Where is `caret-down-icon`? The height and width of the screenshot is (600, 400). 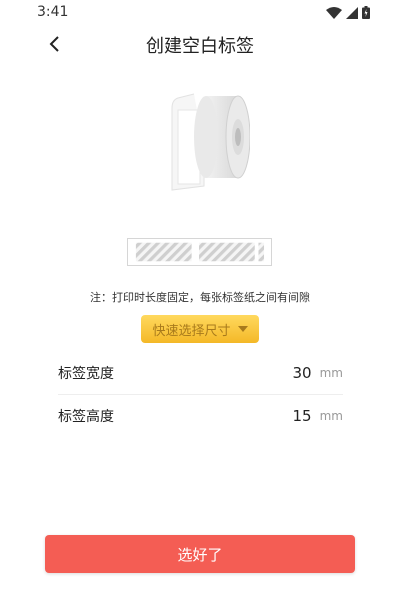 caret-down-icon is located at coordinates (242, 329).